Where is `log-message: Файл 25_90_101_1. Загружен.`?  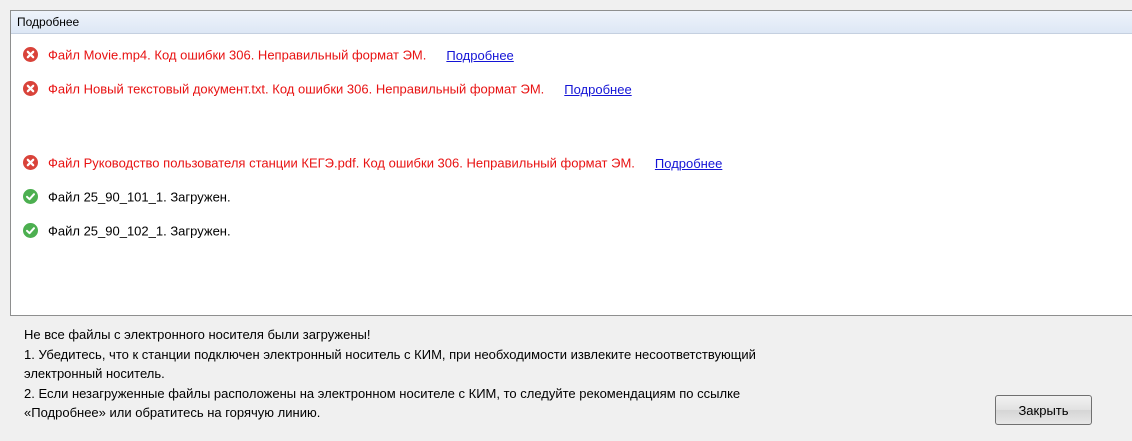
log-message: Файл 25_90_101_1. Загружен. is located at coordinates (139, 197).